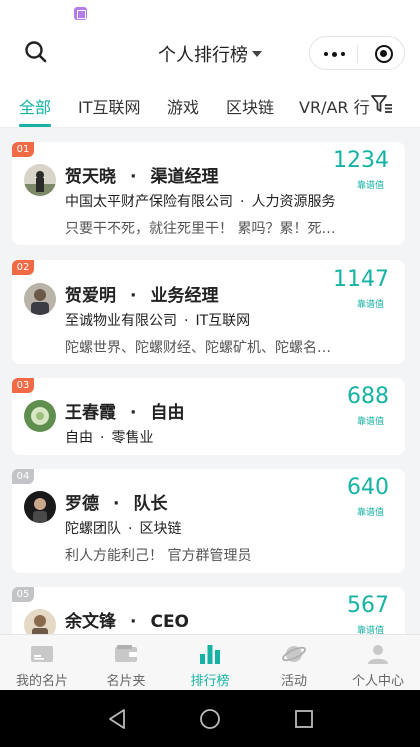  I want to click on more-button, so click(335, 54).